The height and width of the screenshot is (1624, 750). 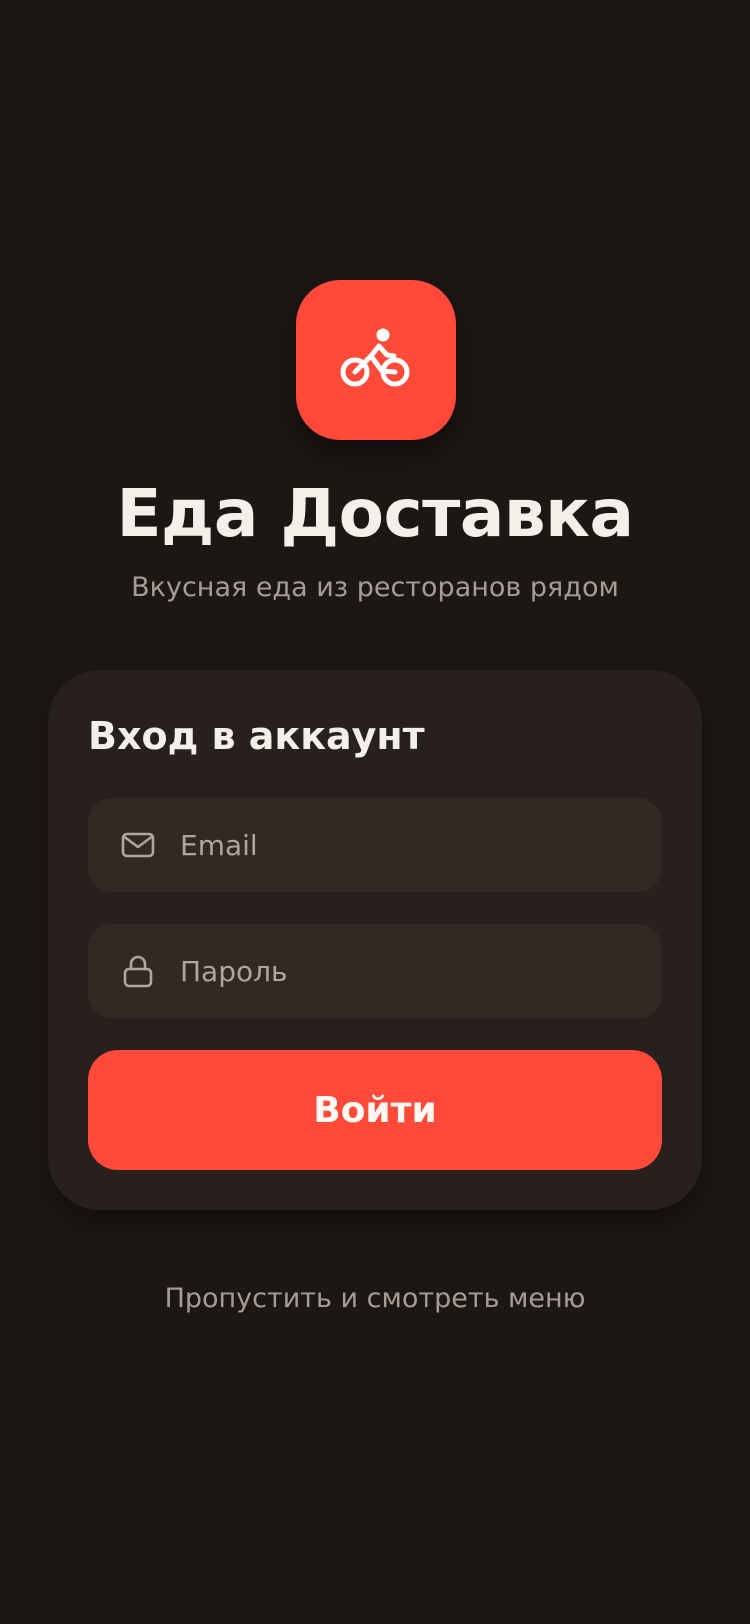 I want to click on password-input, so click(x=421, y=971).